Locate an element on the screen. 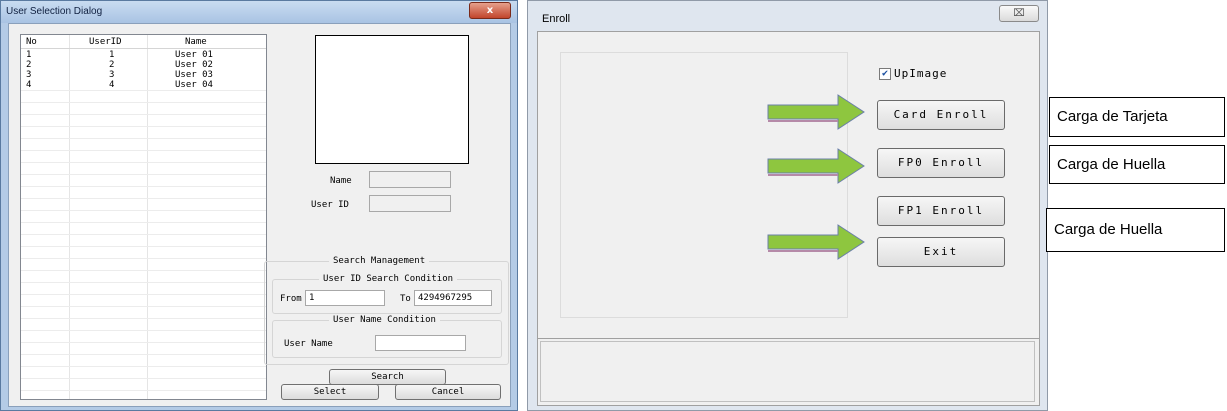 The width and height of the screenshot is (1227, 411). callout-fp1-enroll: Carga de Huella is located at coordinates (1135, 230).